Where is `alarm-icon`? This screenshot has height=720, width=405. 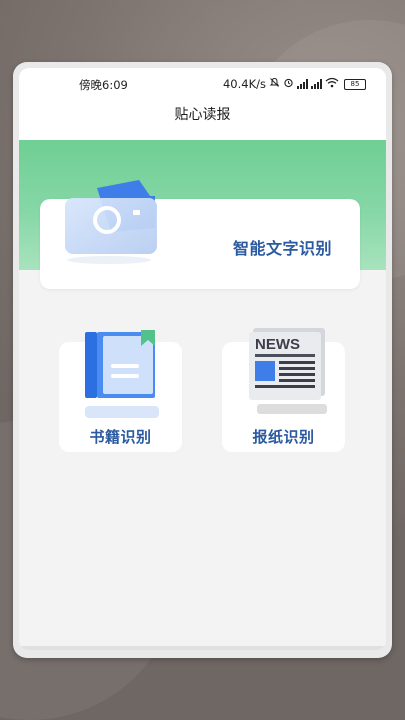
alarm-icon is located at coordinates (288, 84).